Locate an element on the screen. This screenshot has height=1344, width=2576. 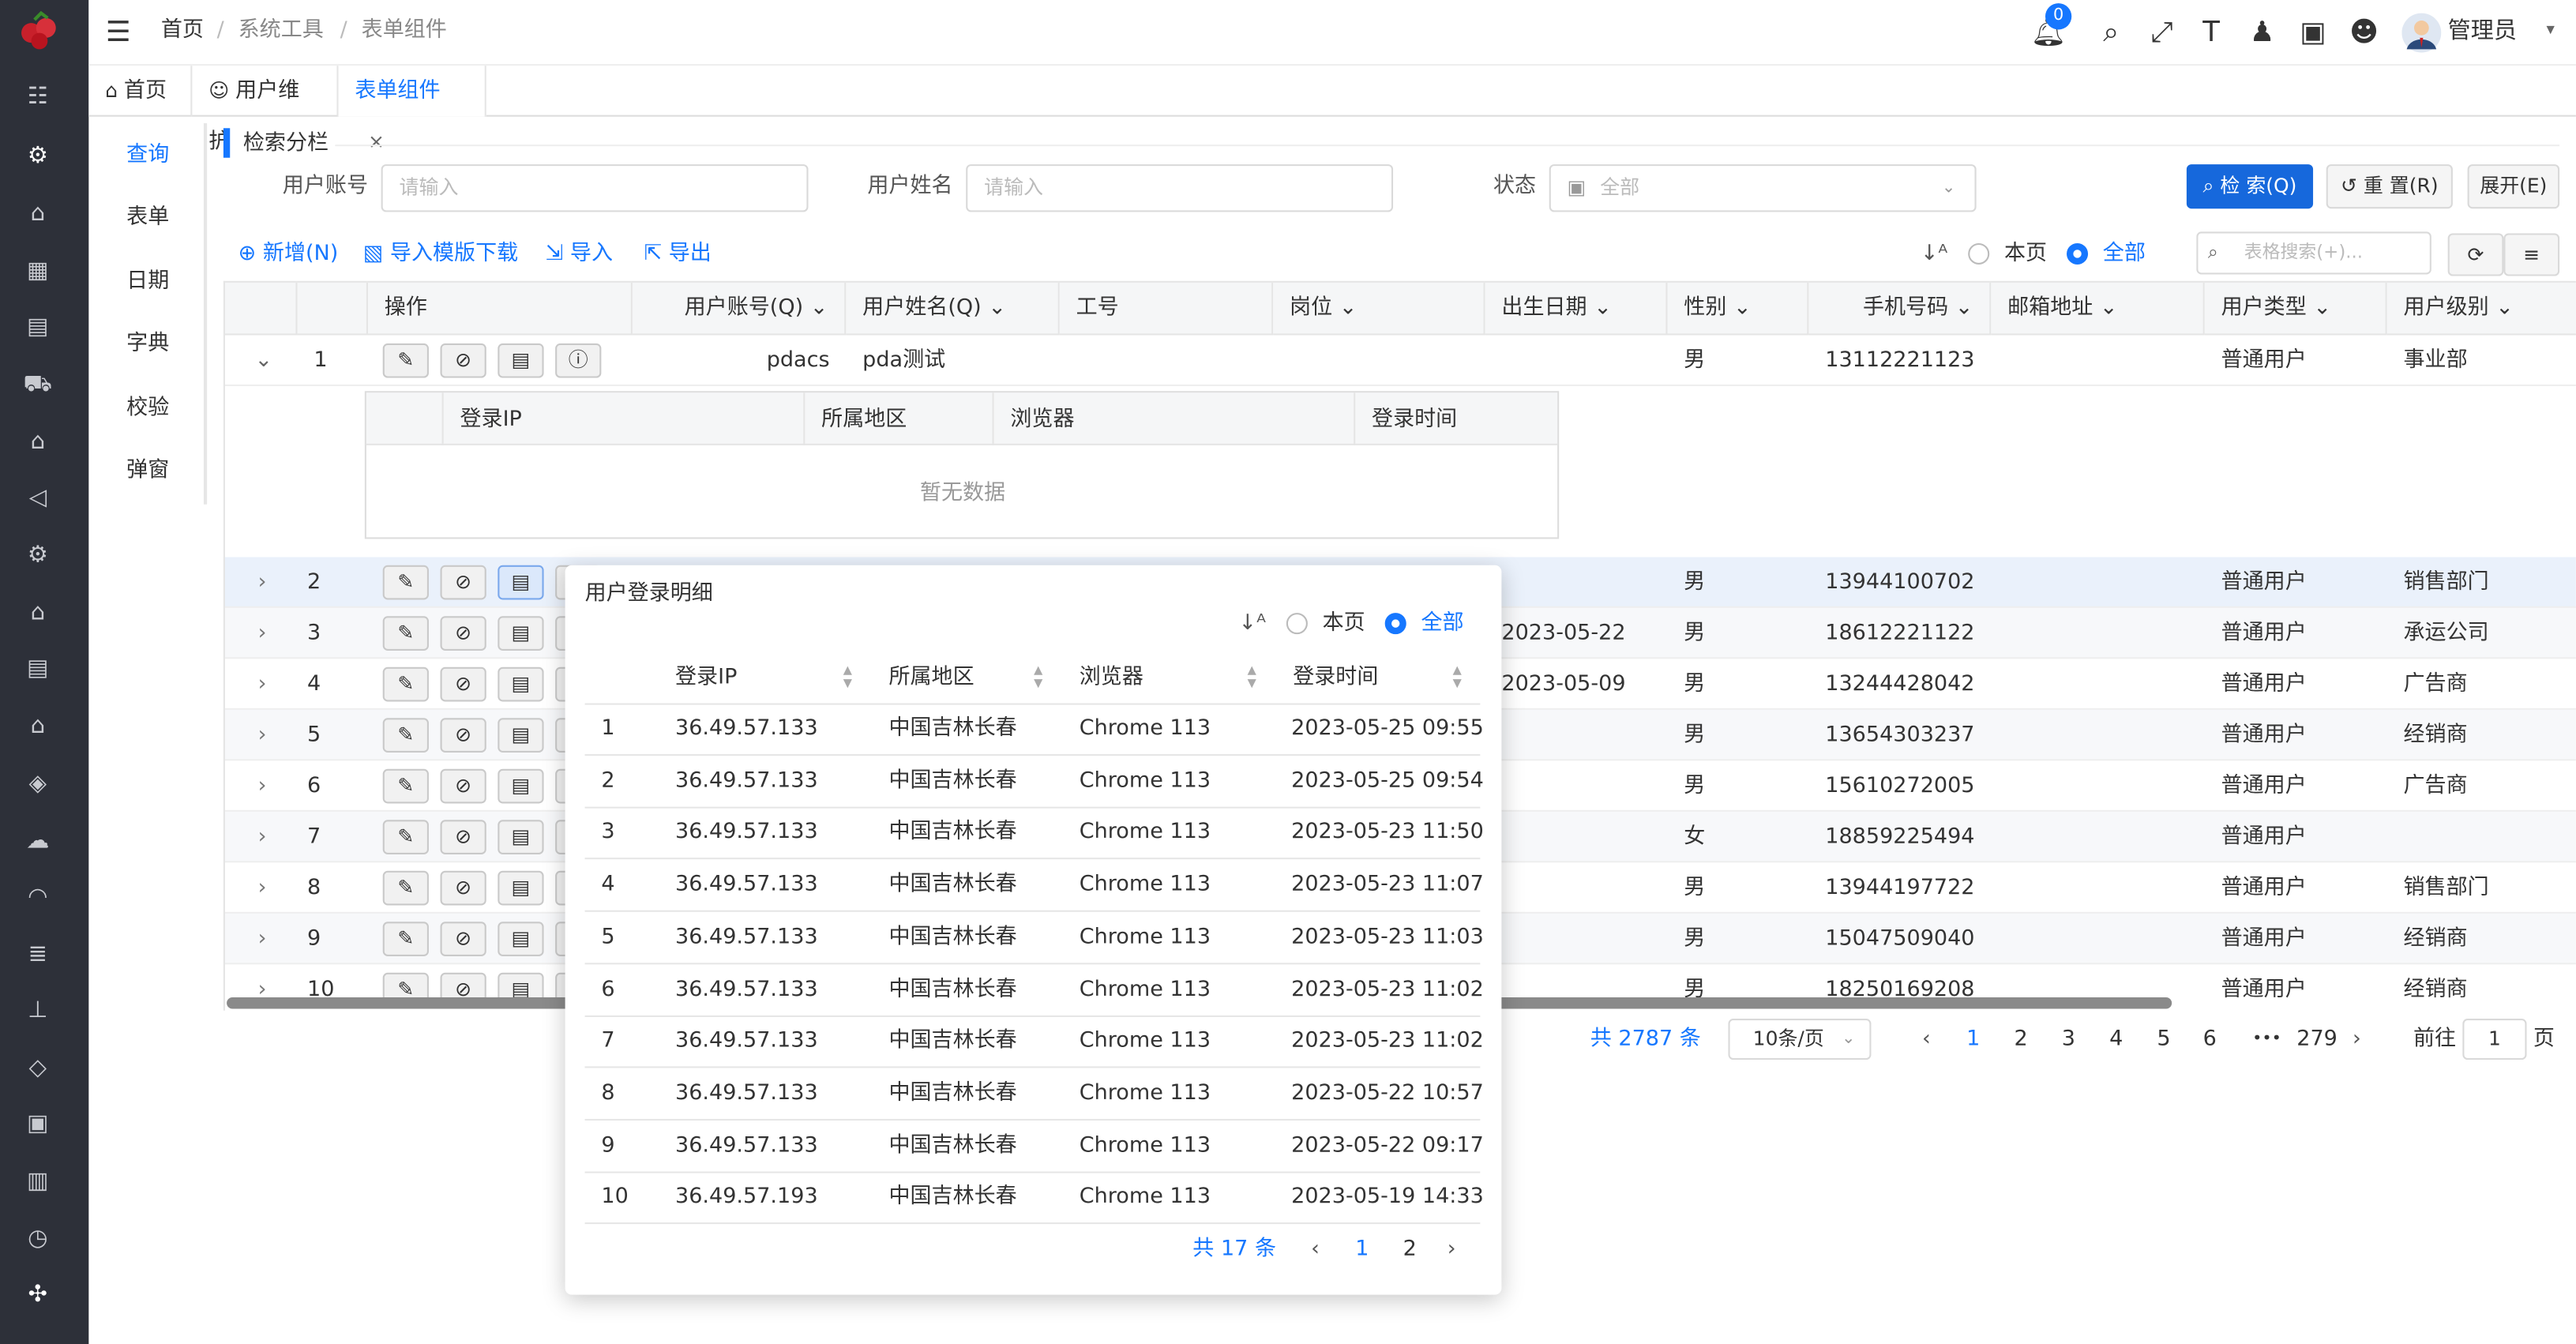
column-header-post: 岗位 ⌄ is located at coordinates (1379, 309).